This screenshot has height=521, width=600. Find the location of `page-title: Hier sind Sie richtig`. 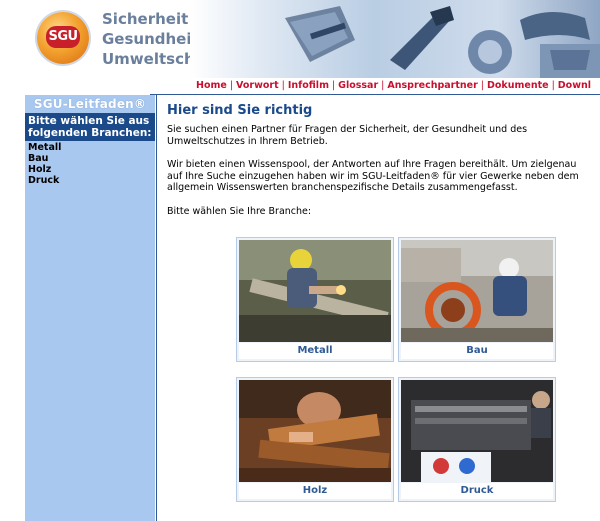

page-title: Hier sind Sie richtig is located at coordinates (240, 110).